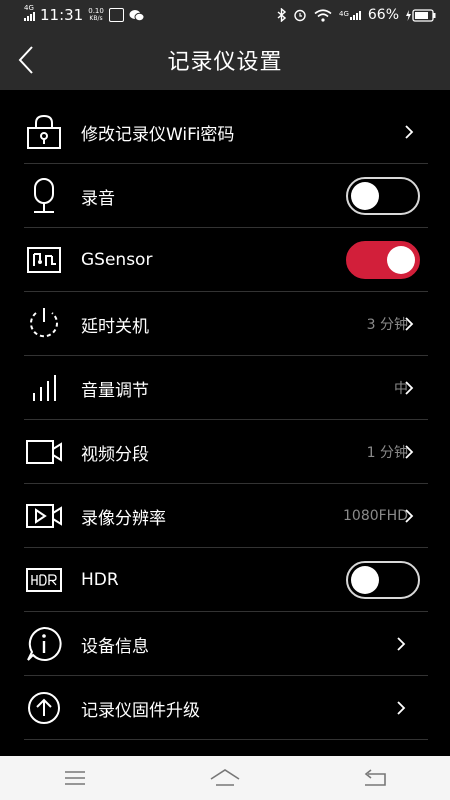  What do you see at coordinates (62, 15) in the screenshot?
I see `clock: 11:31` at bounding box center [62, 15].